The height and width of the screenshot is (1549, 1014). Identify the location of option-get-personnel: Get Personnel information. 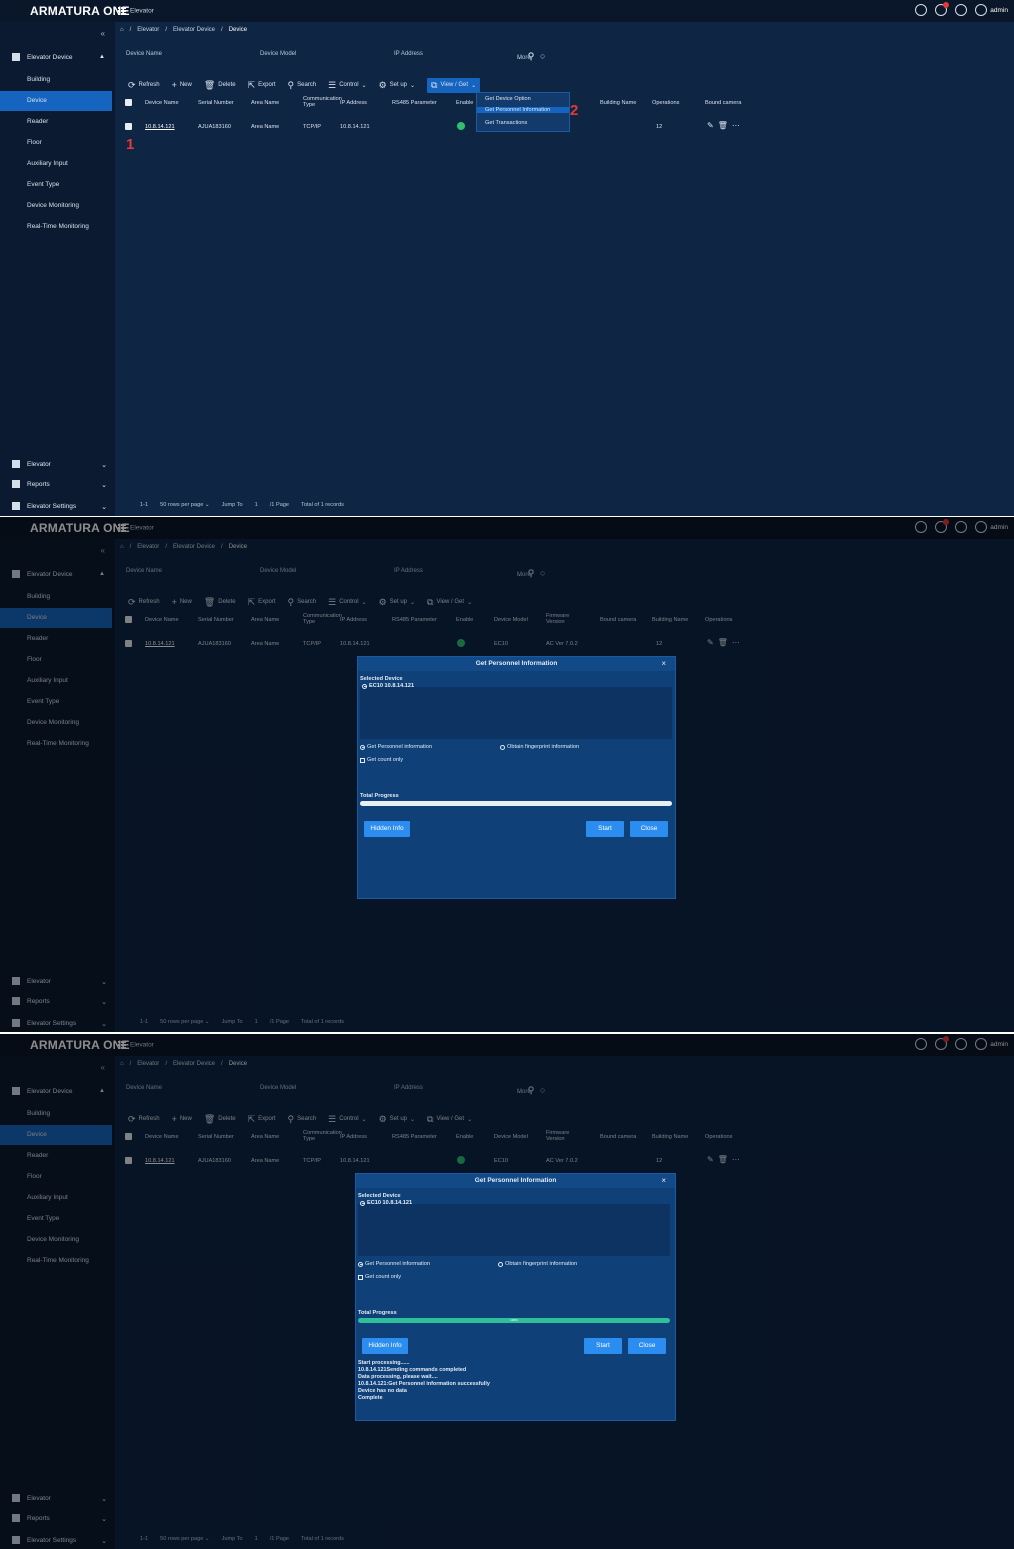
(396, 747).